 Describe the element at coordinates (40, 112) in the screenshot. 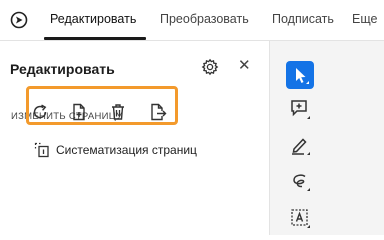

I see `rotate-icon` at that location.